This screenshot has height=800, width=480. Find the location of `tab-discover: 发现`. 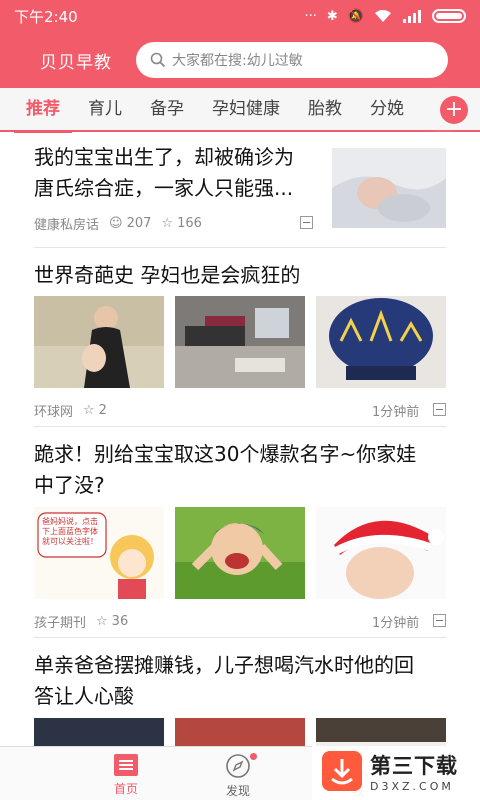

tab-discover: 发现 is located at coordinates (238, 773).